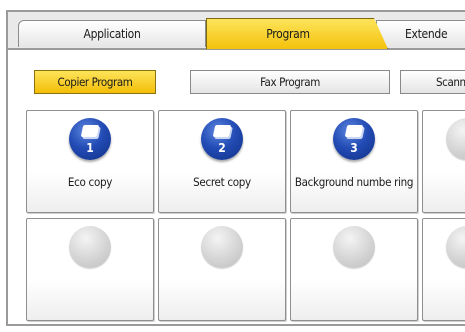 This screenshot has height=332, width=465. Describe the element at coordinates (354, 161) in the screenshot. I see `program-tile-3: 3 Background numbe ring` at that location.